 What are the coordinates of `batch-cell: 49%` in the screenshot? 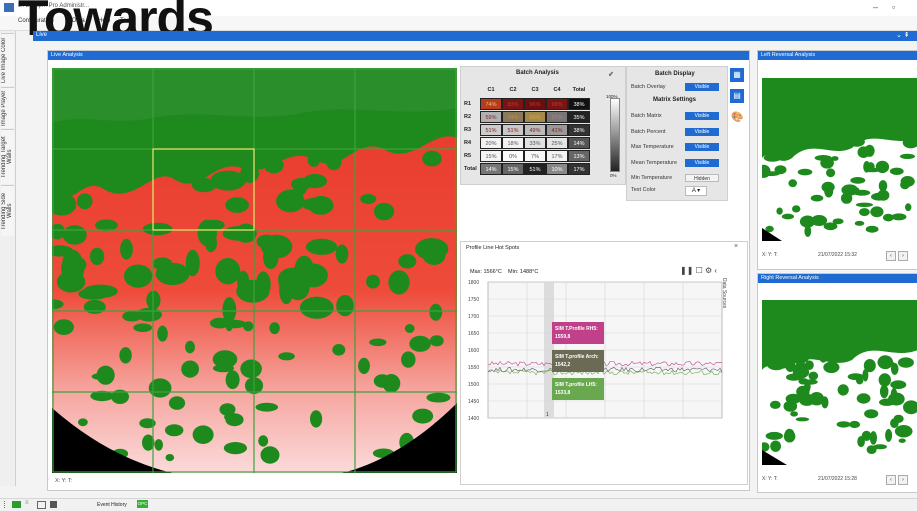 It's located at (535, 130).